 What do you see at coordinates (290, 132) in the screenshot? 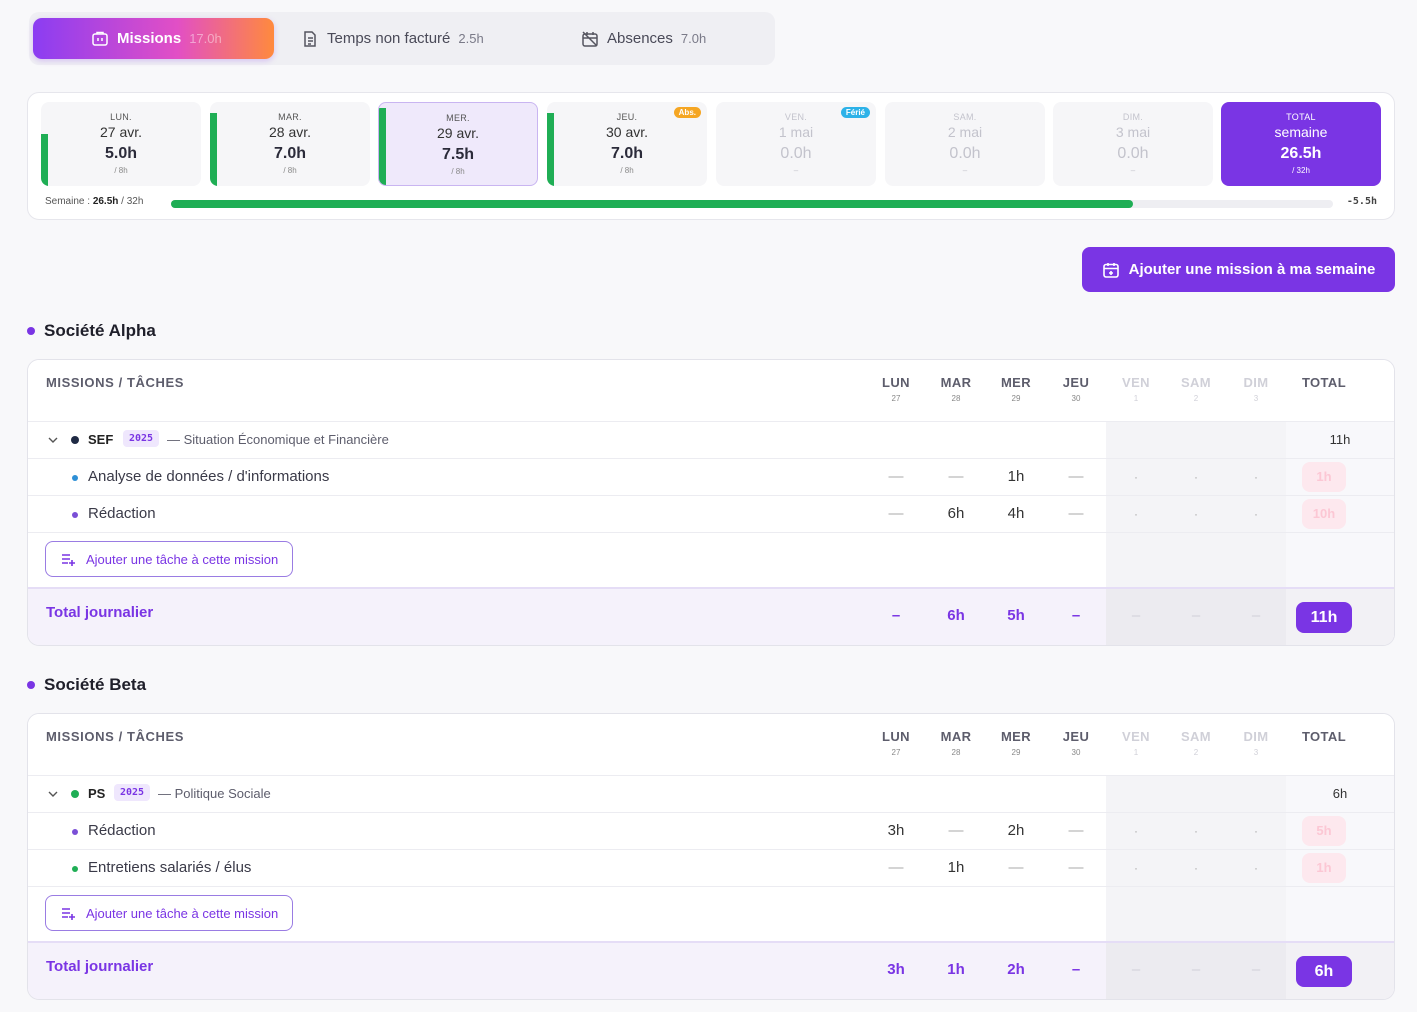
I see `day-date: 28 avr.` at bounding box center [290, 132].